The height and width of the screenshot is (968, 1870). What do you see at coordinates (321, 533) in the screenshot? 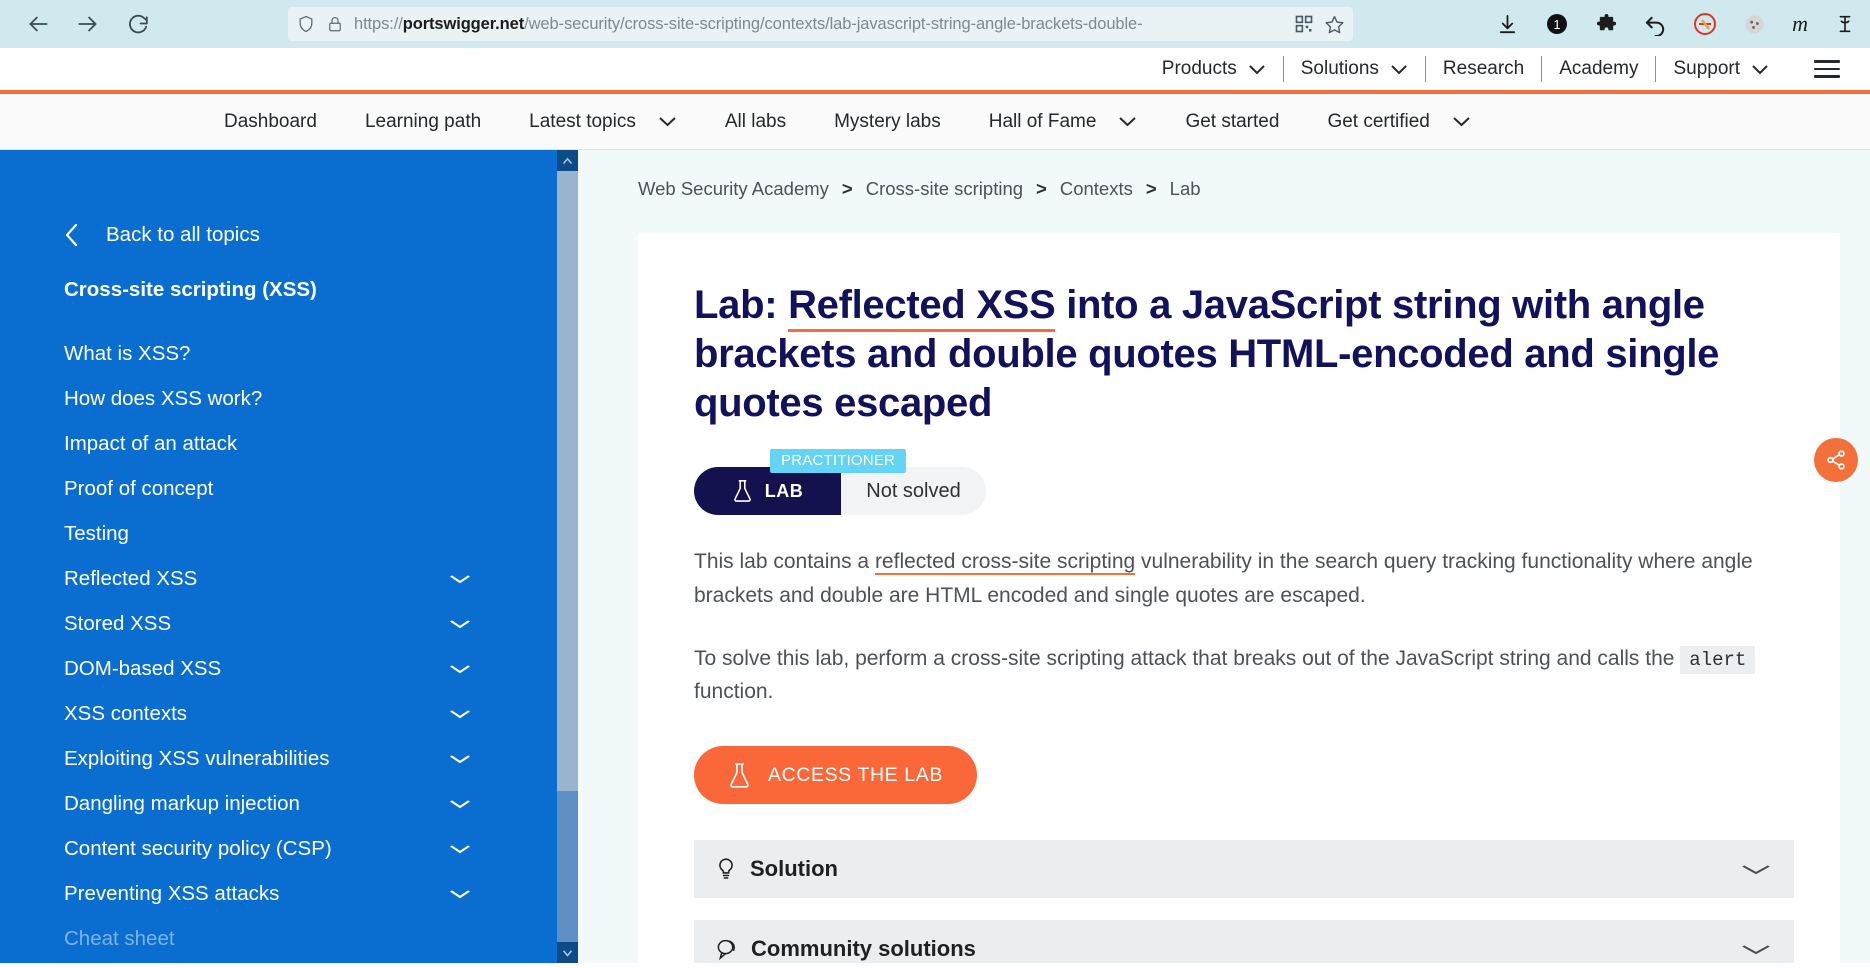
I see `sidebar-item-testing: Testing` at bounding box center [321, 533].